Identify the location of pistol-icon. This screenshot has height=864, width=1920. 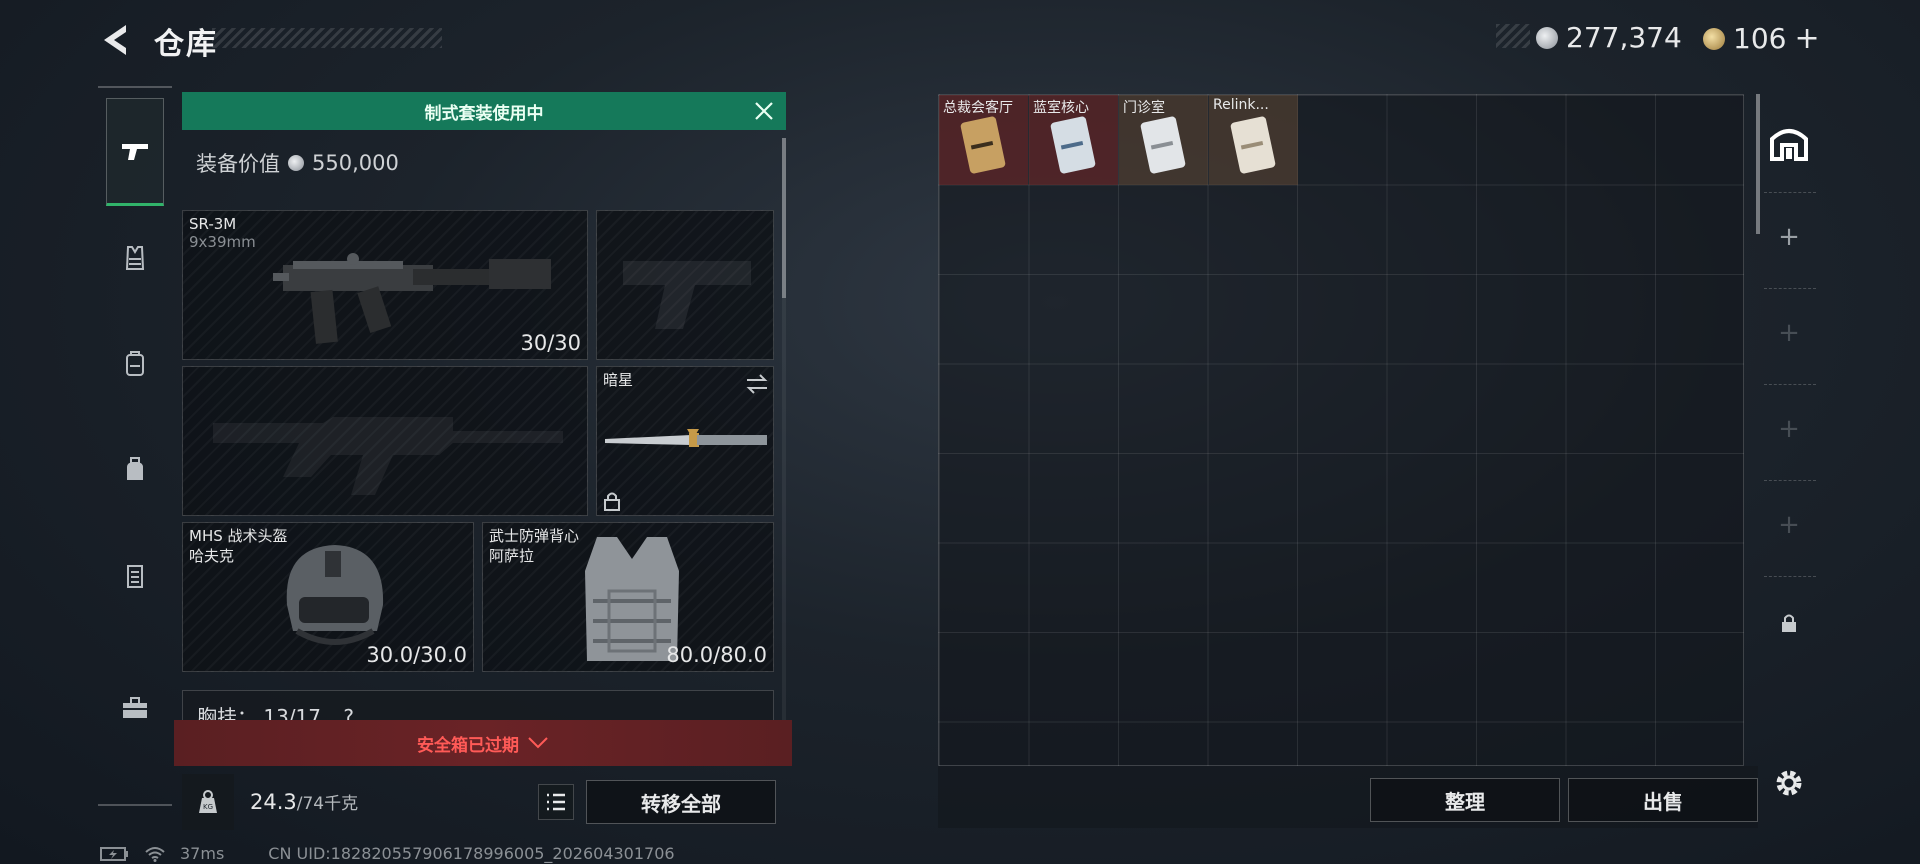
(135, 152).